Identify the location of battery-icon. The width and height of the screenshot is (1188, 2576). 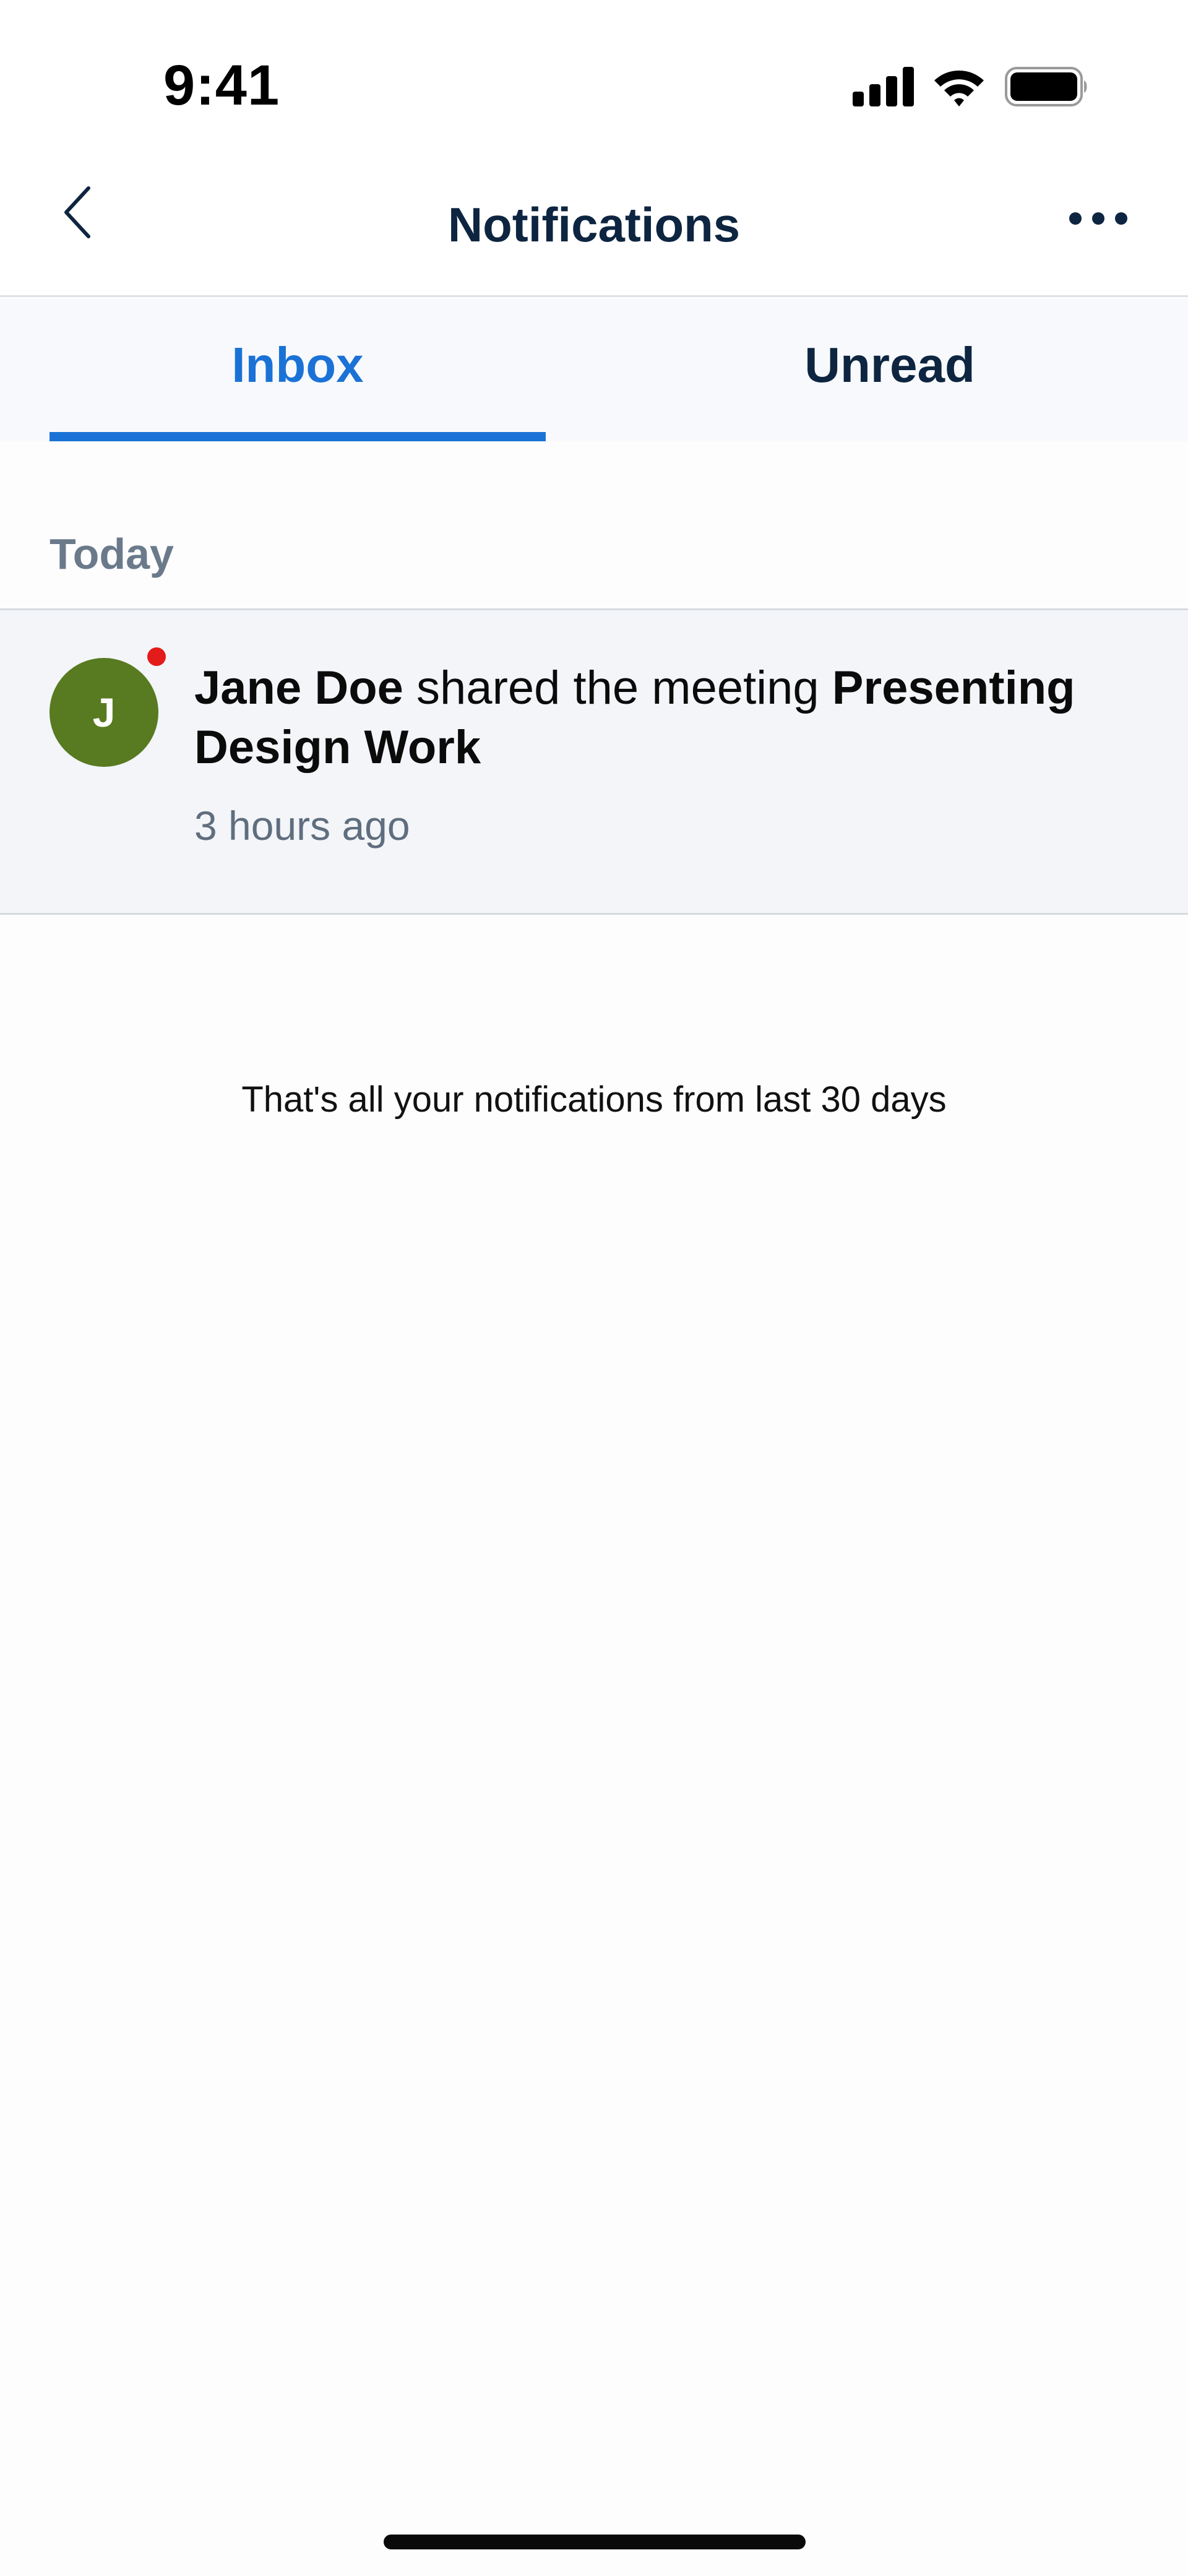
(1047, 86).